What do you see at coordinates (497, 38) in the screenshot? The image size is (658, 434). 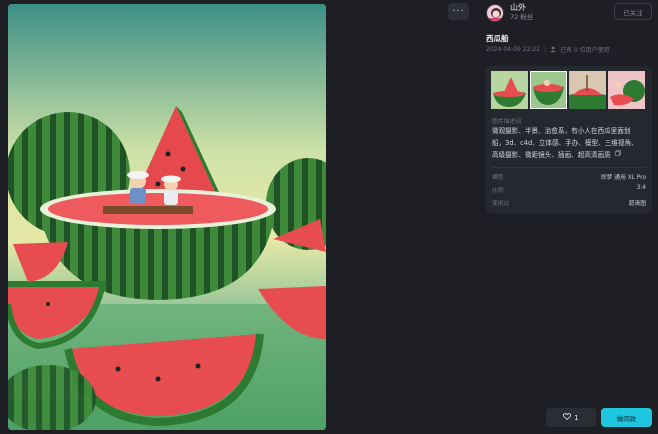 I see `work-title: 西瓜船` at bounding box center [497, 38].